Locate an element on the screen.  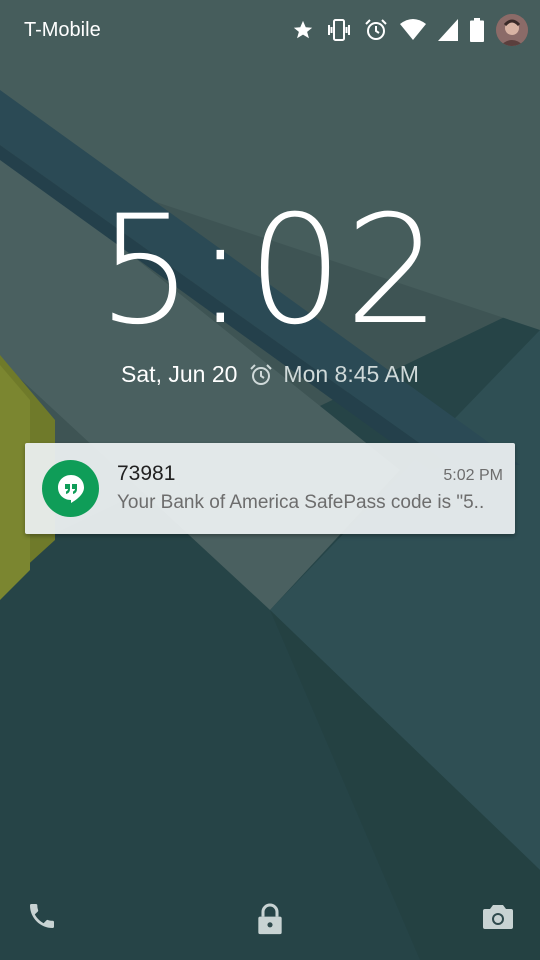
battery-icon is located at coordinates (477, 30).